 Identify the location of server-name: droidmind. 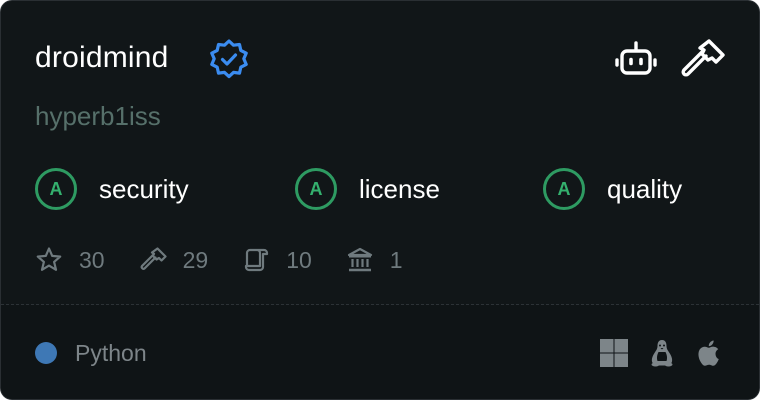
(102, 58).